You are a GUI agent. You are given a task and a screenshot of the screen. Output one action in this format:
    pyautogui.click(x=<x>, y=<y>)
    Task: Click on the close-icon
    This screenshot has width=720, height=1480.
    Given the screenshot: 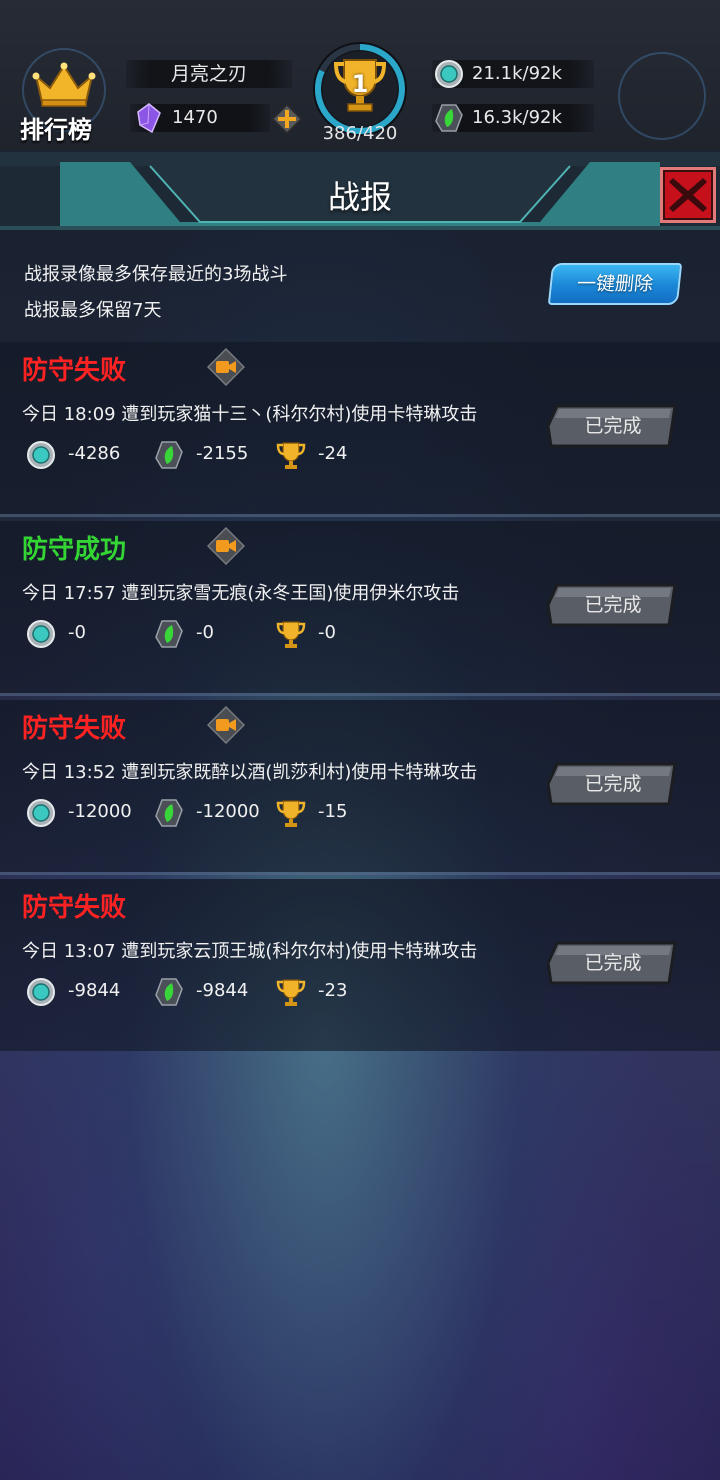 What is the action you would take?
    pyautogui.click(x=688, y=195)
    